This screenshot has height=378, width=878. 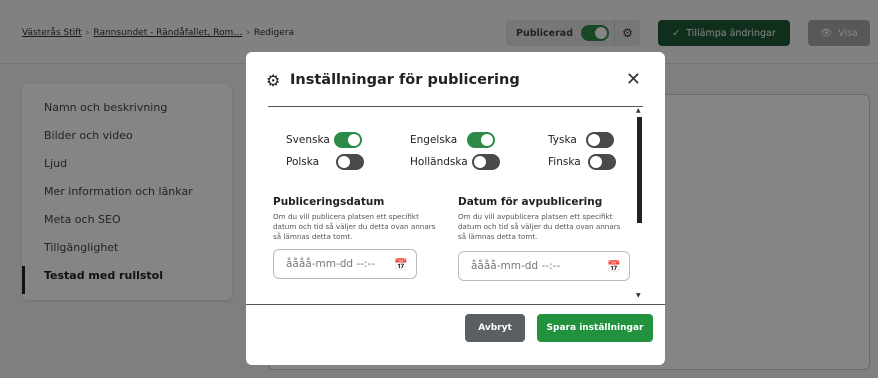 I want to click on publish-date-placeholder: åååå-mm-dd --:--, so click(x=331, y=264).